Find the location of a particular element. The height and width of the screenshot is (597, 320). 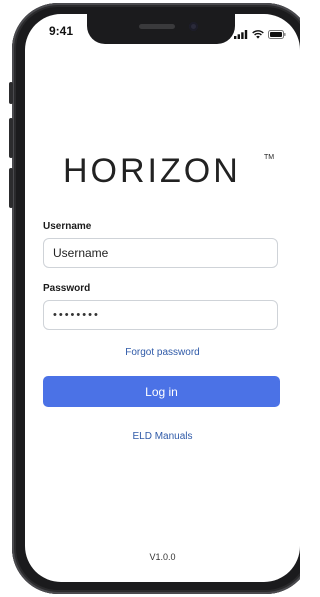

speaker is located at coordinates (157, 26).